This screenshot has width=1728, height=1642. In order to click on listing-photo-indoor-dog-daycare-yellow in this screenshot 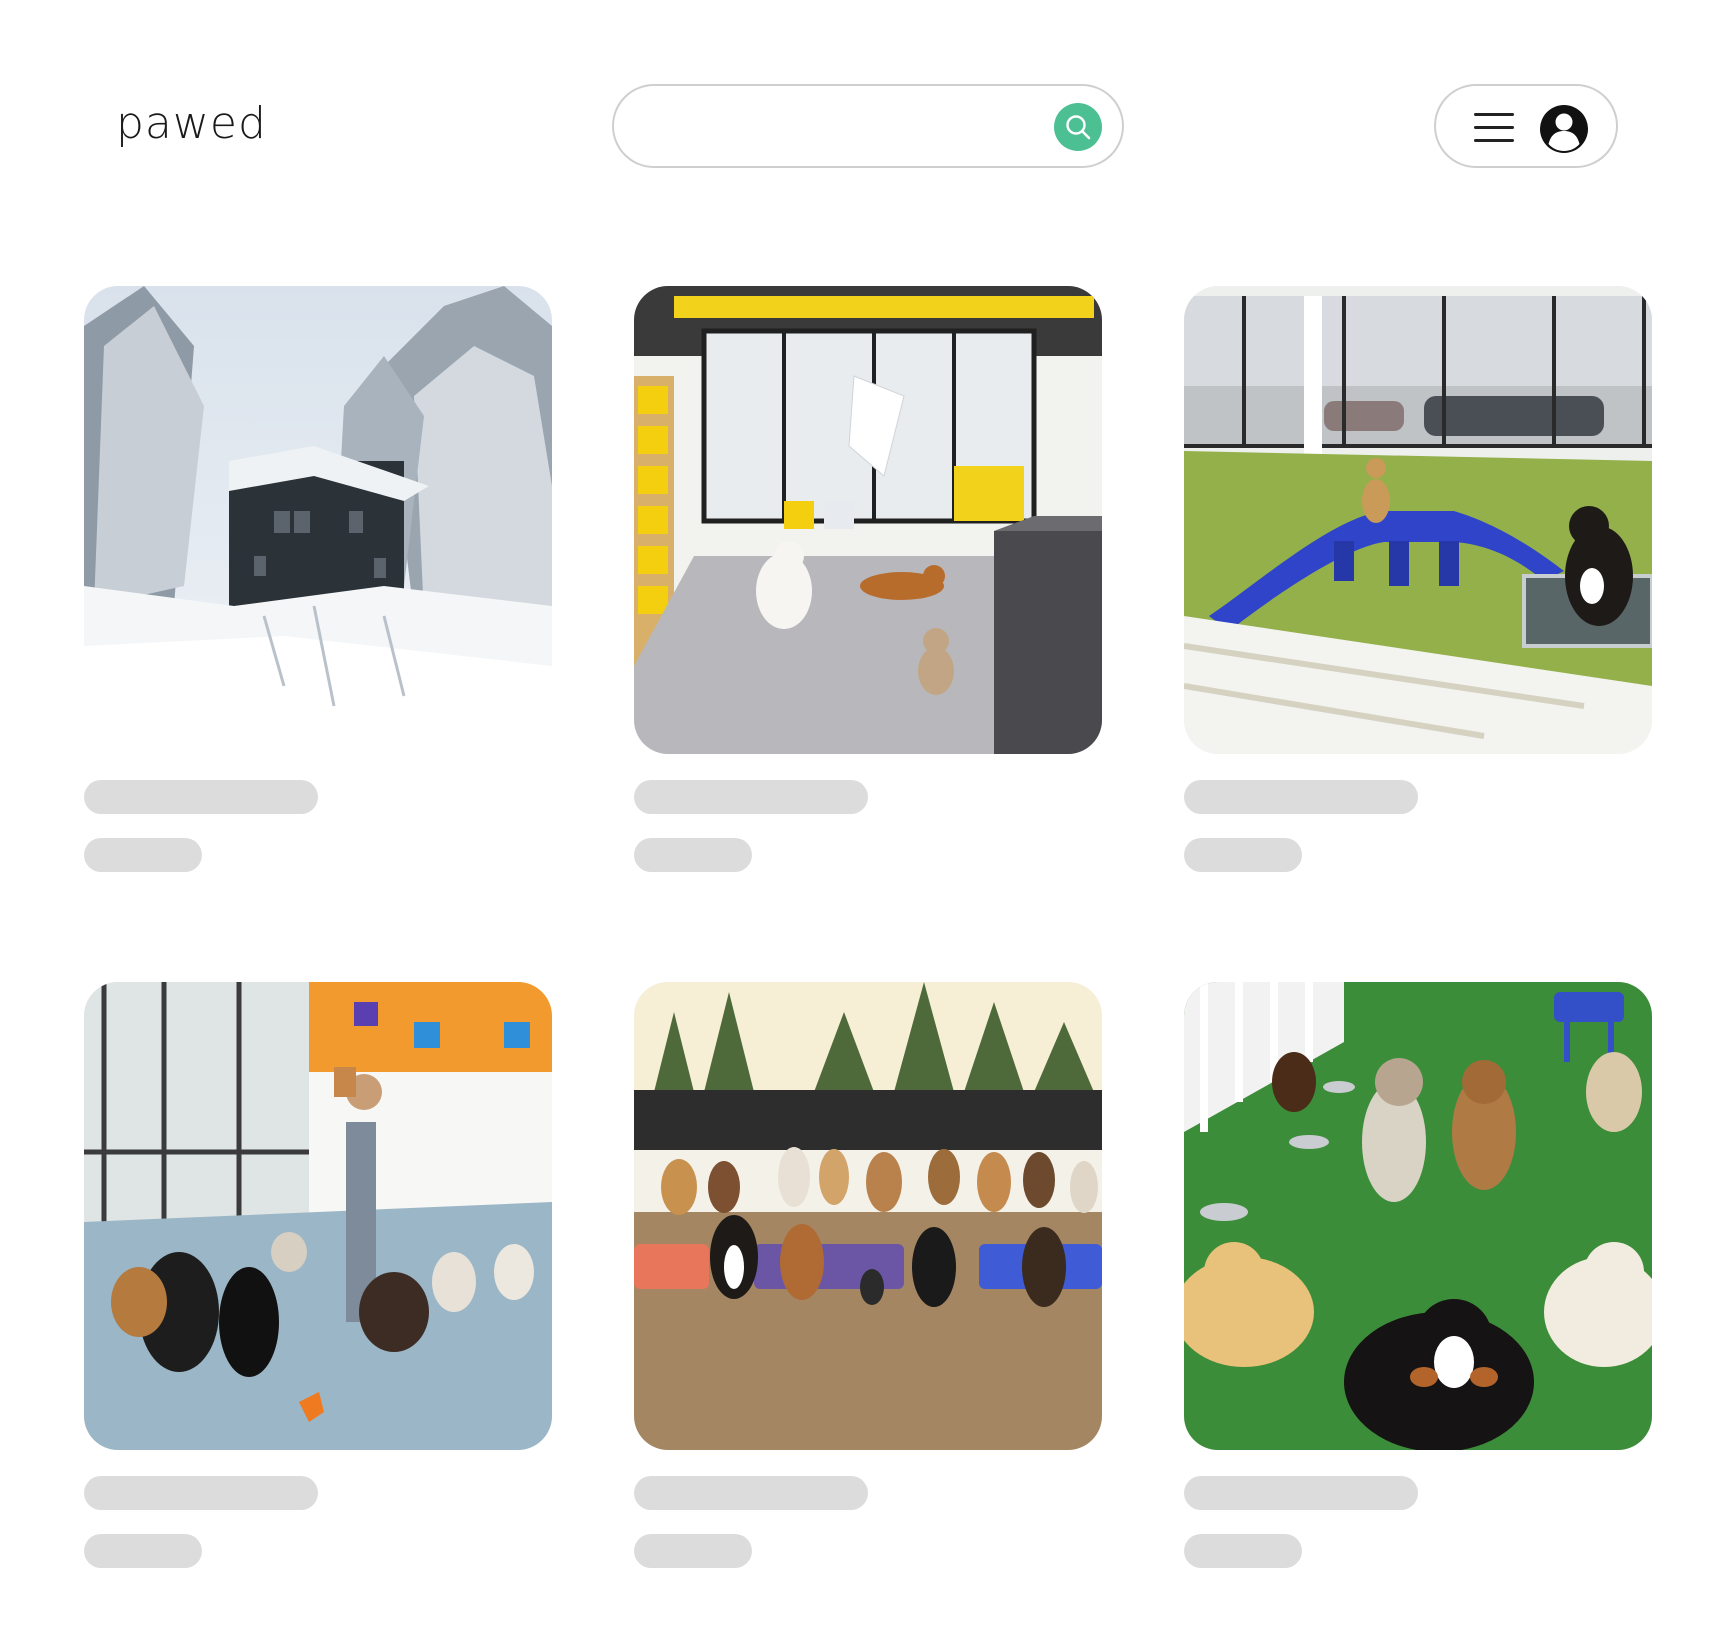, I will do `click(868, 520)`.